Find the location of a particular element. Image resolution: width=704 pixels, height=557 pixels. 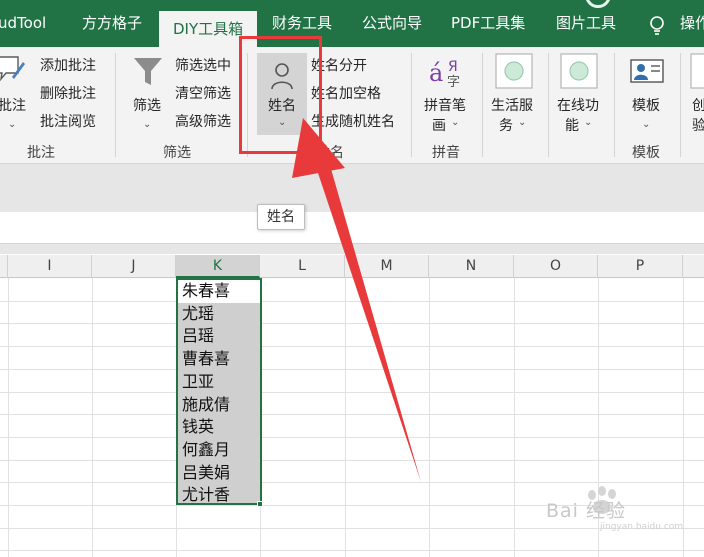

watermark-text: Bai 经验 is located at coordinates (586, 511).